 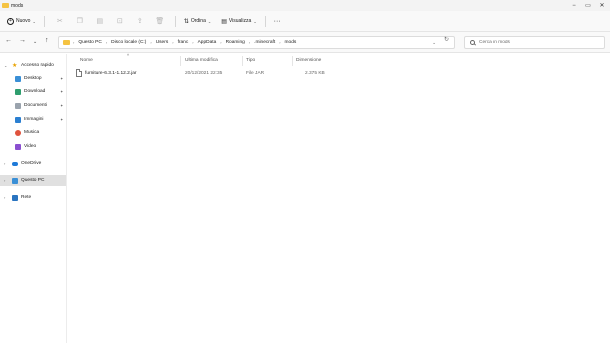 What do you see at coordinates (140, 21) in the screenshot?
I see `share-icon: ⇪` at bounding box center [140, 21].